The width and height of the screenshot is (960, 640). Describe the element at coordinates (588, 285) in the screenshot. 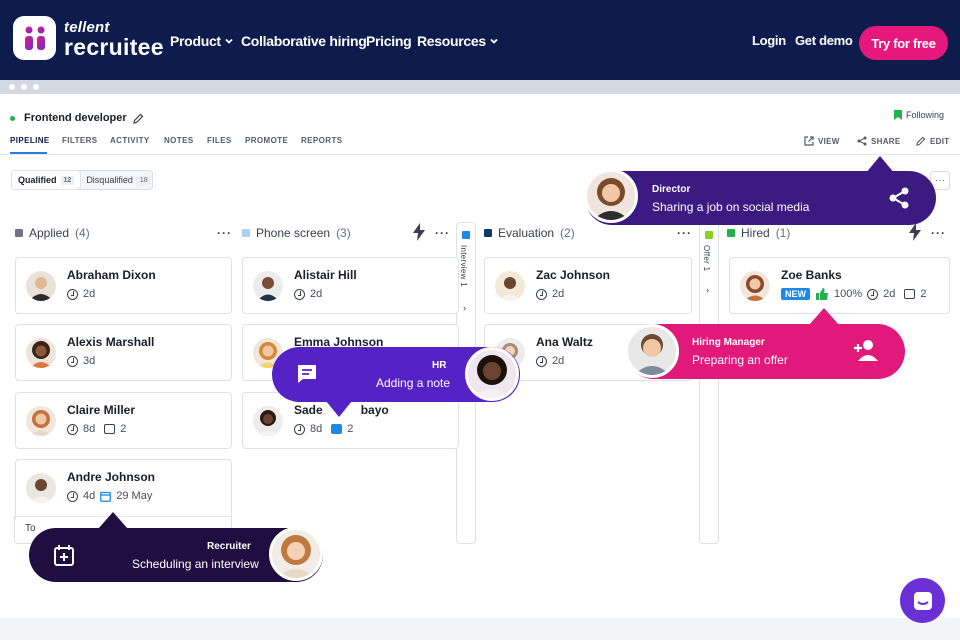

I see `candidate-card-zac-johnson: Zac Johnson 2d` at that location.